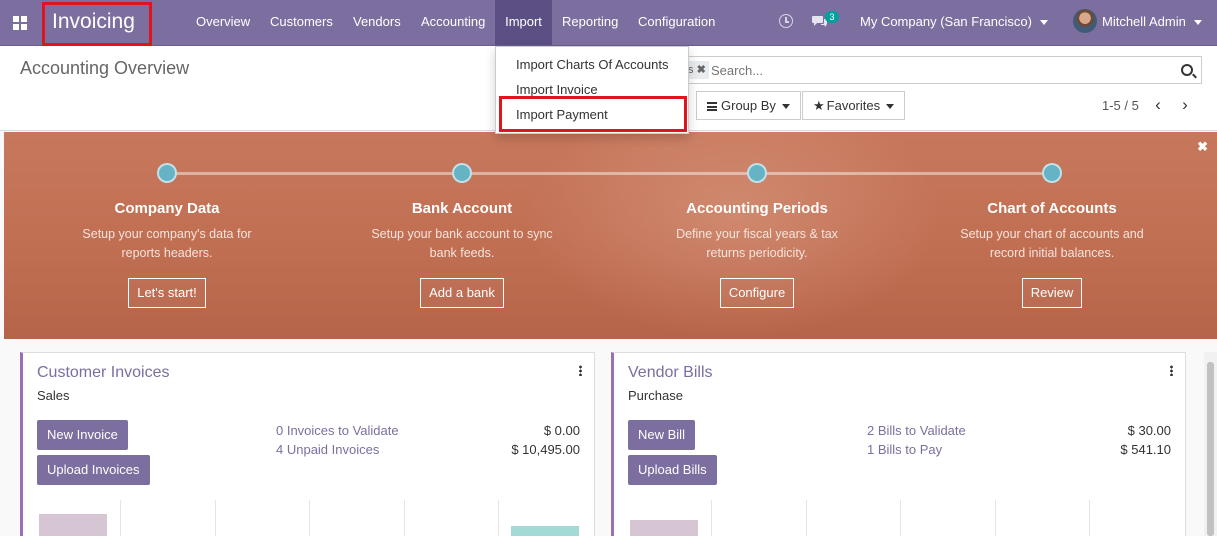 Image resolution: width=1217 pixels, height=536 pixels. I want to click on unpaid-invoices-link: 4 Unpaid Invoices, so click(327, 449).